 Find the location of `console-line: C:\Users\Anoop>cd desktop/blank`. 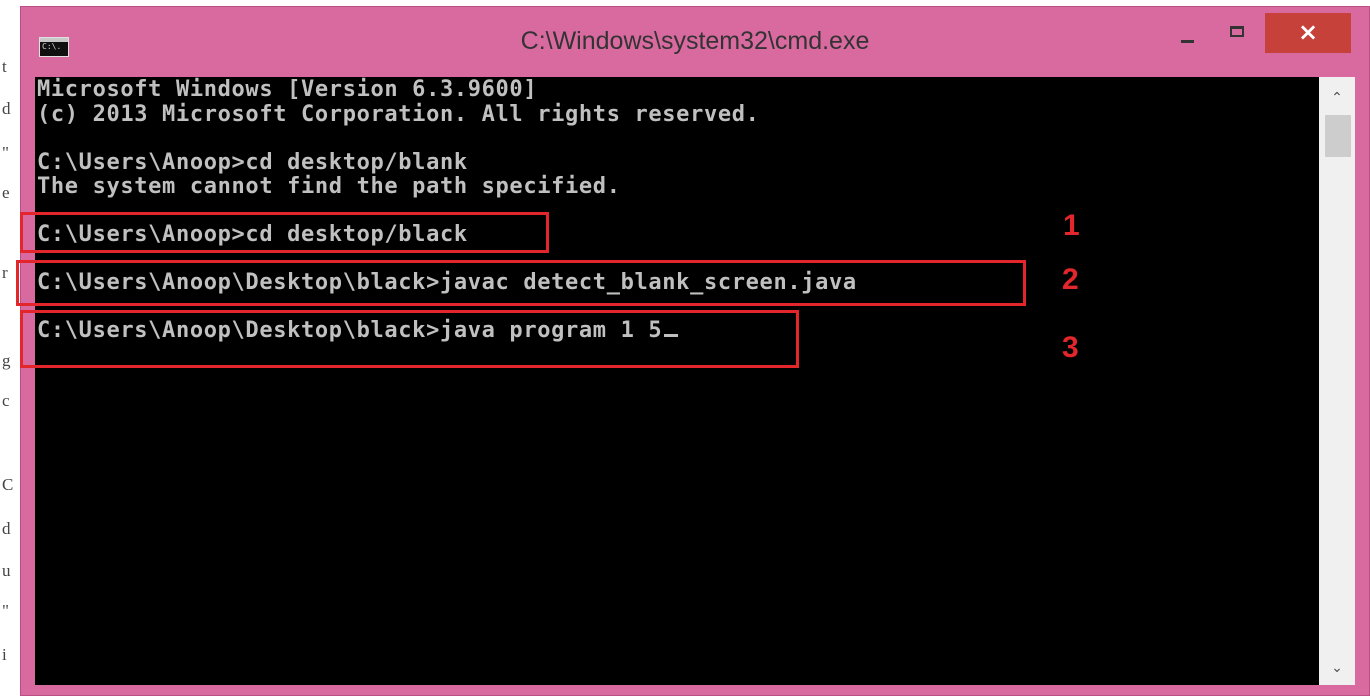

console-line: C:\Users\Anoop>cd desktop/blank is located at coordinates (252, 162).